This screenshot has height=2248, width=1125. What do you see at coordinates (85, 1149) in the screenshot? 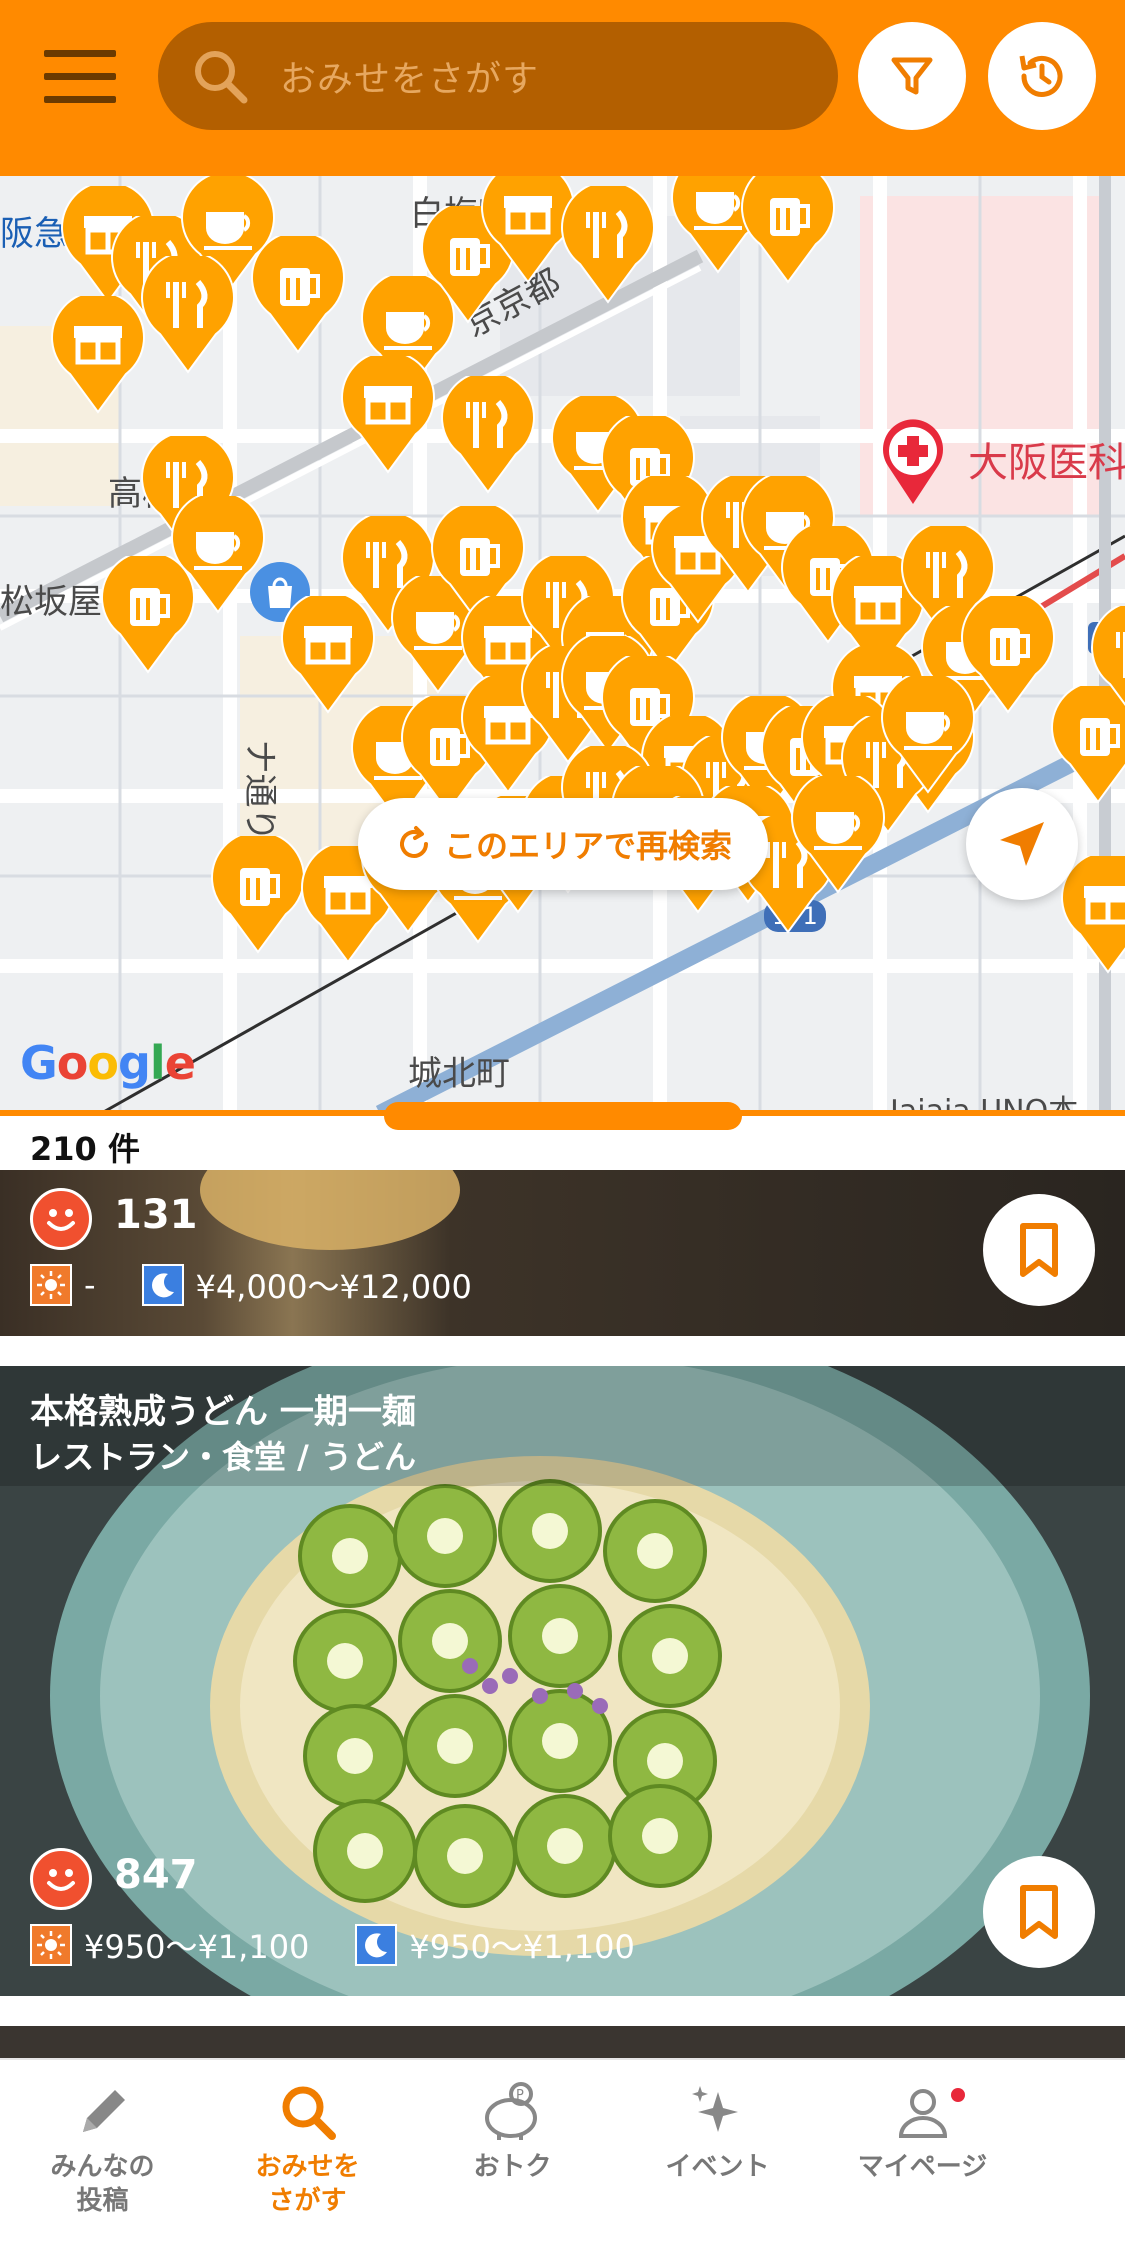
I see `result-count: 210 件` at bounding box center [85, 1149].